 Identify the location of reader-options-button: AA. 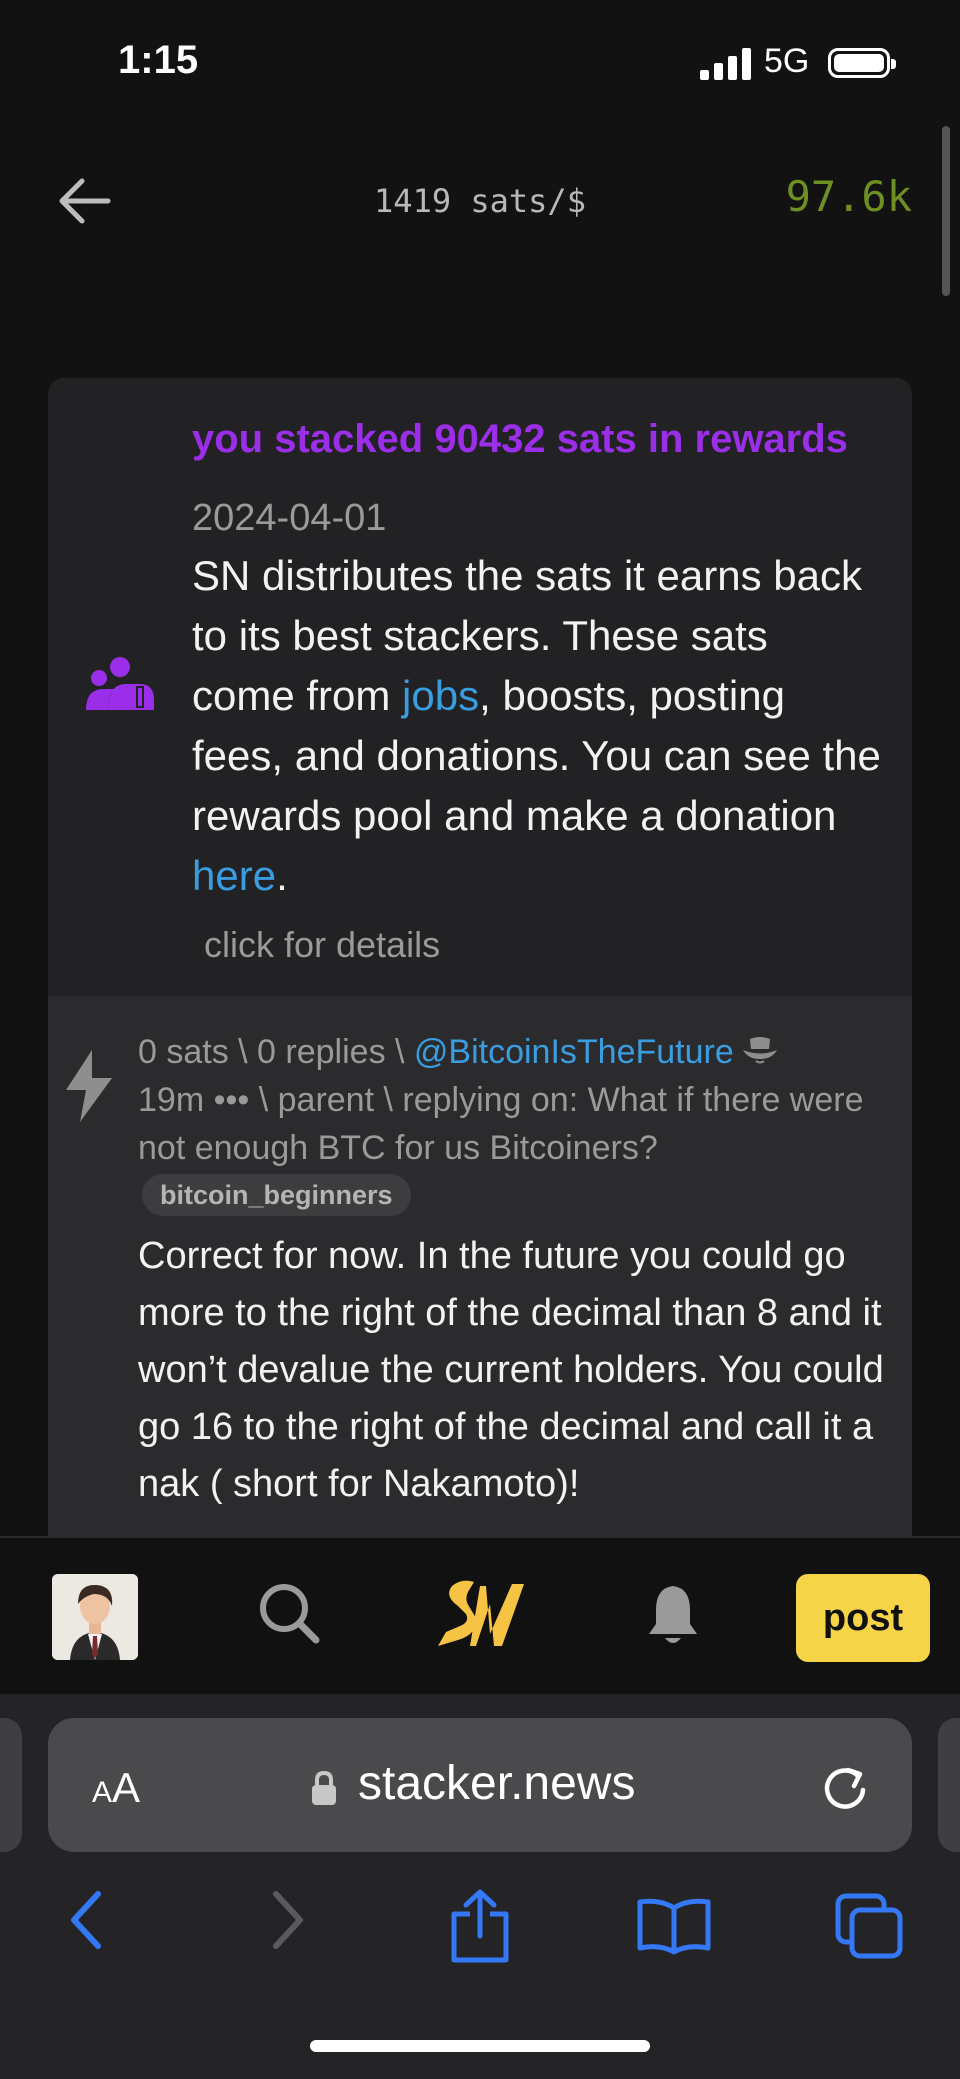
(116, 1788).